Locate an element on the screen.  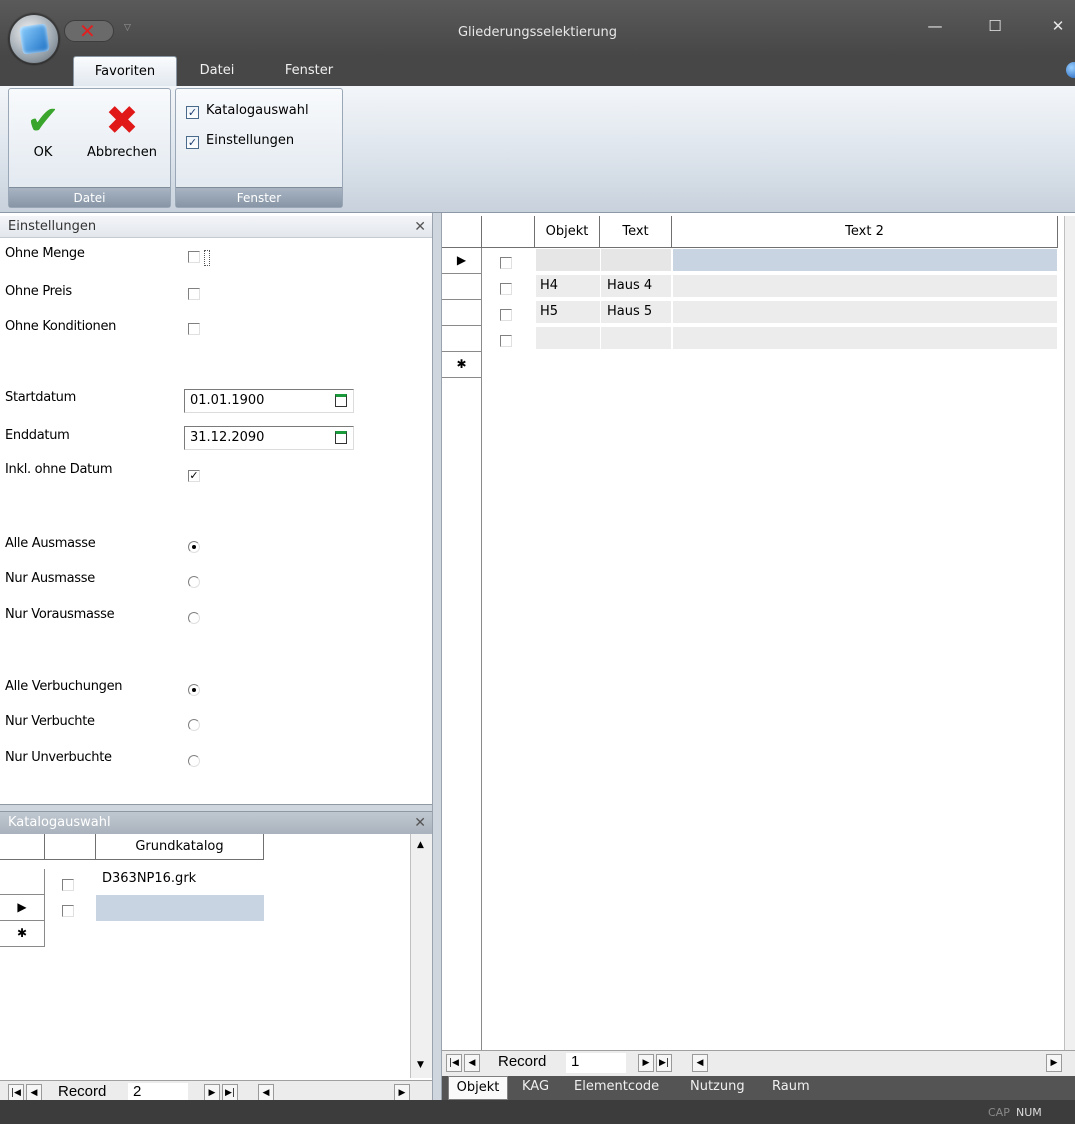
katalogauswahl-panel-header: Katalogauswahl ✕ is located at coordinates (216, 823).